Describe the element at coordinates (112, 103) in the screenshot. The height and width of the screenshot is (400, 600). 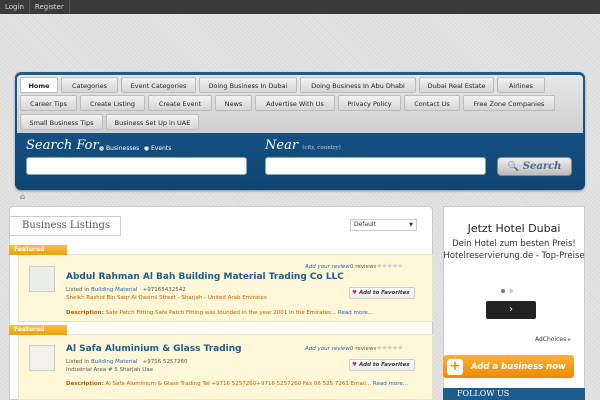
I see `nav-create-listing: Create Listing` at that location.